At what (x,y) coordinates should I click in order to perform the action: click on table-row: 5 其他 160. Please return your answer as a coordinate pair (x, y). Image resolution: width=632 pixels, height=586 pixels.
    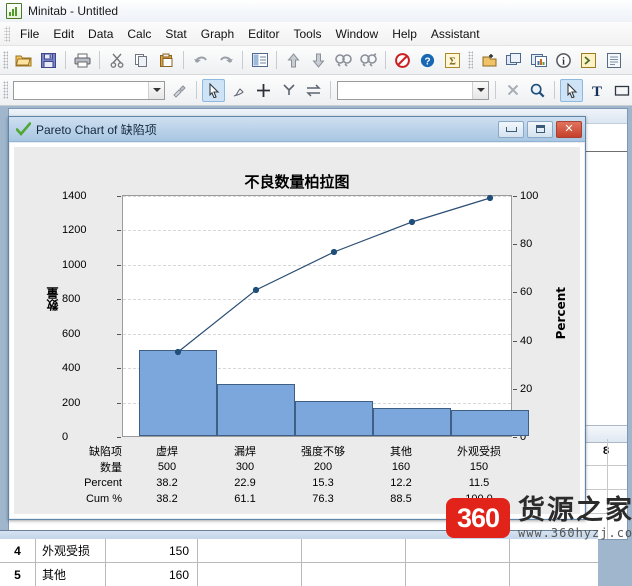
    Looking at the image, I should click on (299, 574).